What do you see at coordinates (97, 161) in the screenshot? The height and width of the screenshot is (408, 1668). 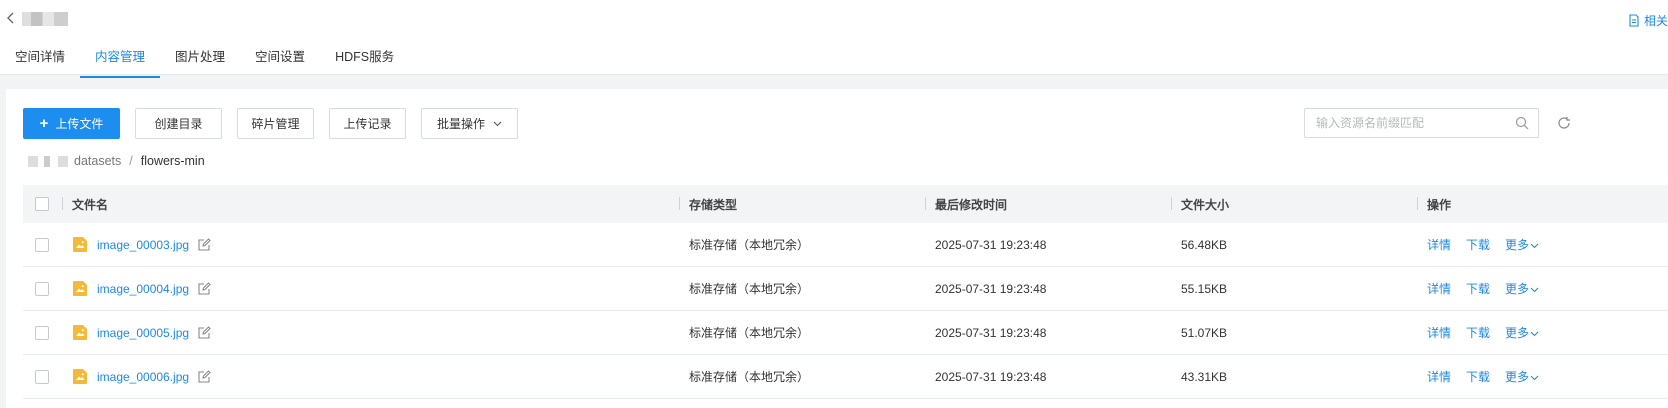 I see `breadcrumb-folder: datasets` at bounding box center [97, 161].